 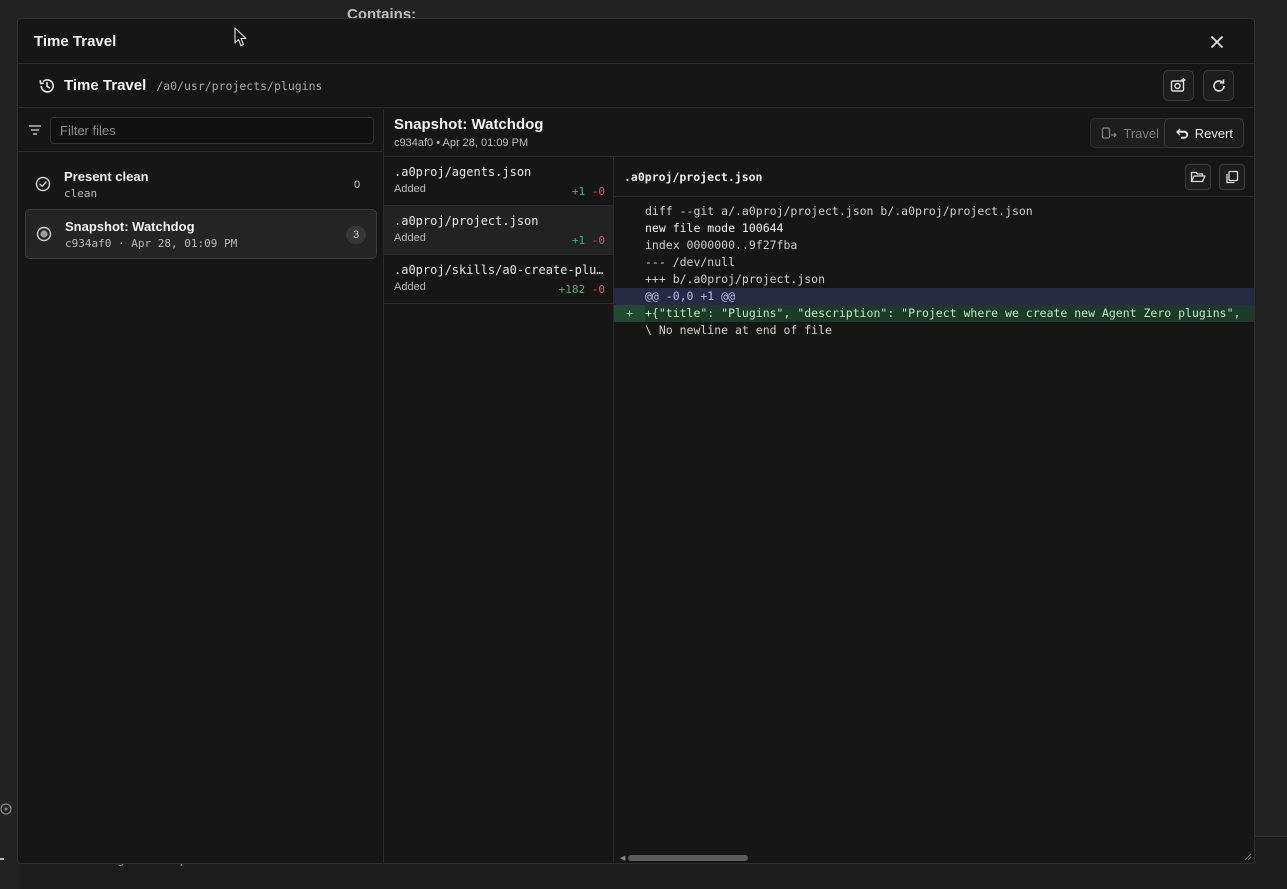 I want to click on open-folder-button, so click(x=1198, y=177).